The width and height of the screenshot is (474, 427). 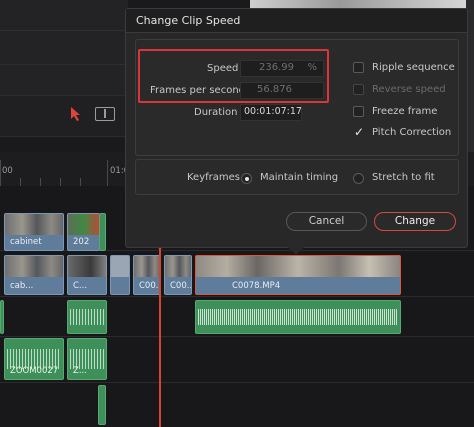 I want to click on ripple-sequence-checkbox, so click(x=358, y=67).